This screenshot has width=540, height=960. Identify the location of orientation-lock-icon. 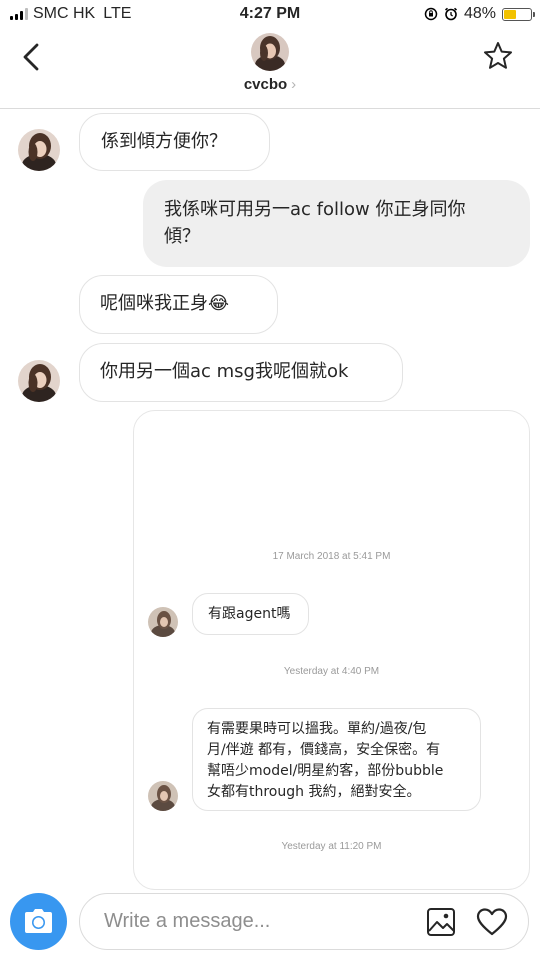
(431, 14).